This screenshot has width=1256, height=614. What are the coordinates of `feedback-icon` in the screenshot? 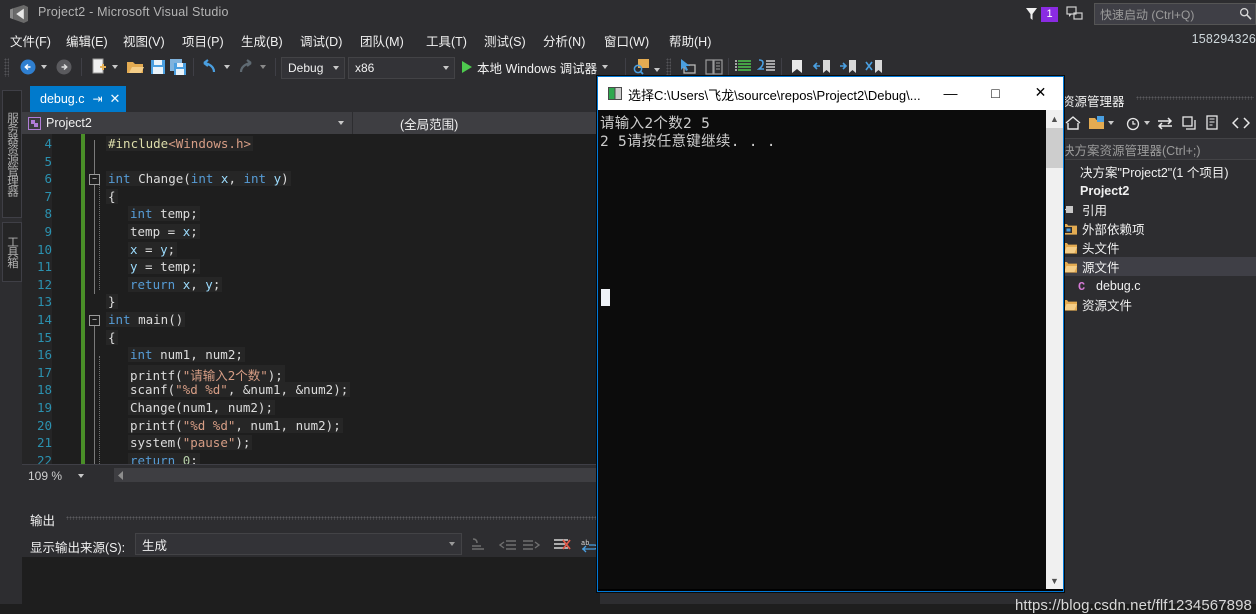 It's located at (1075, 14).